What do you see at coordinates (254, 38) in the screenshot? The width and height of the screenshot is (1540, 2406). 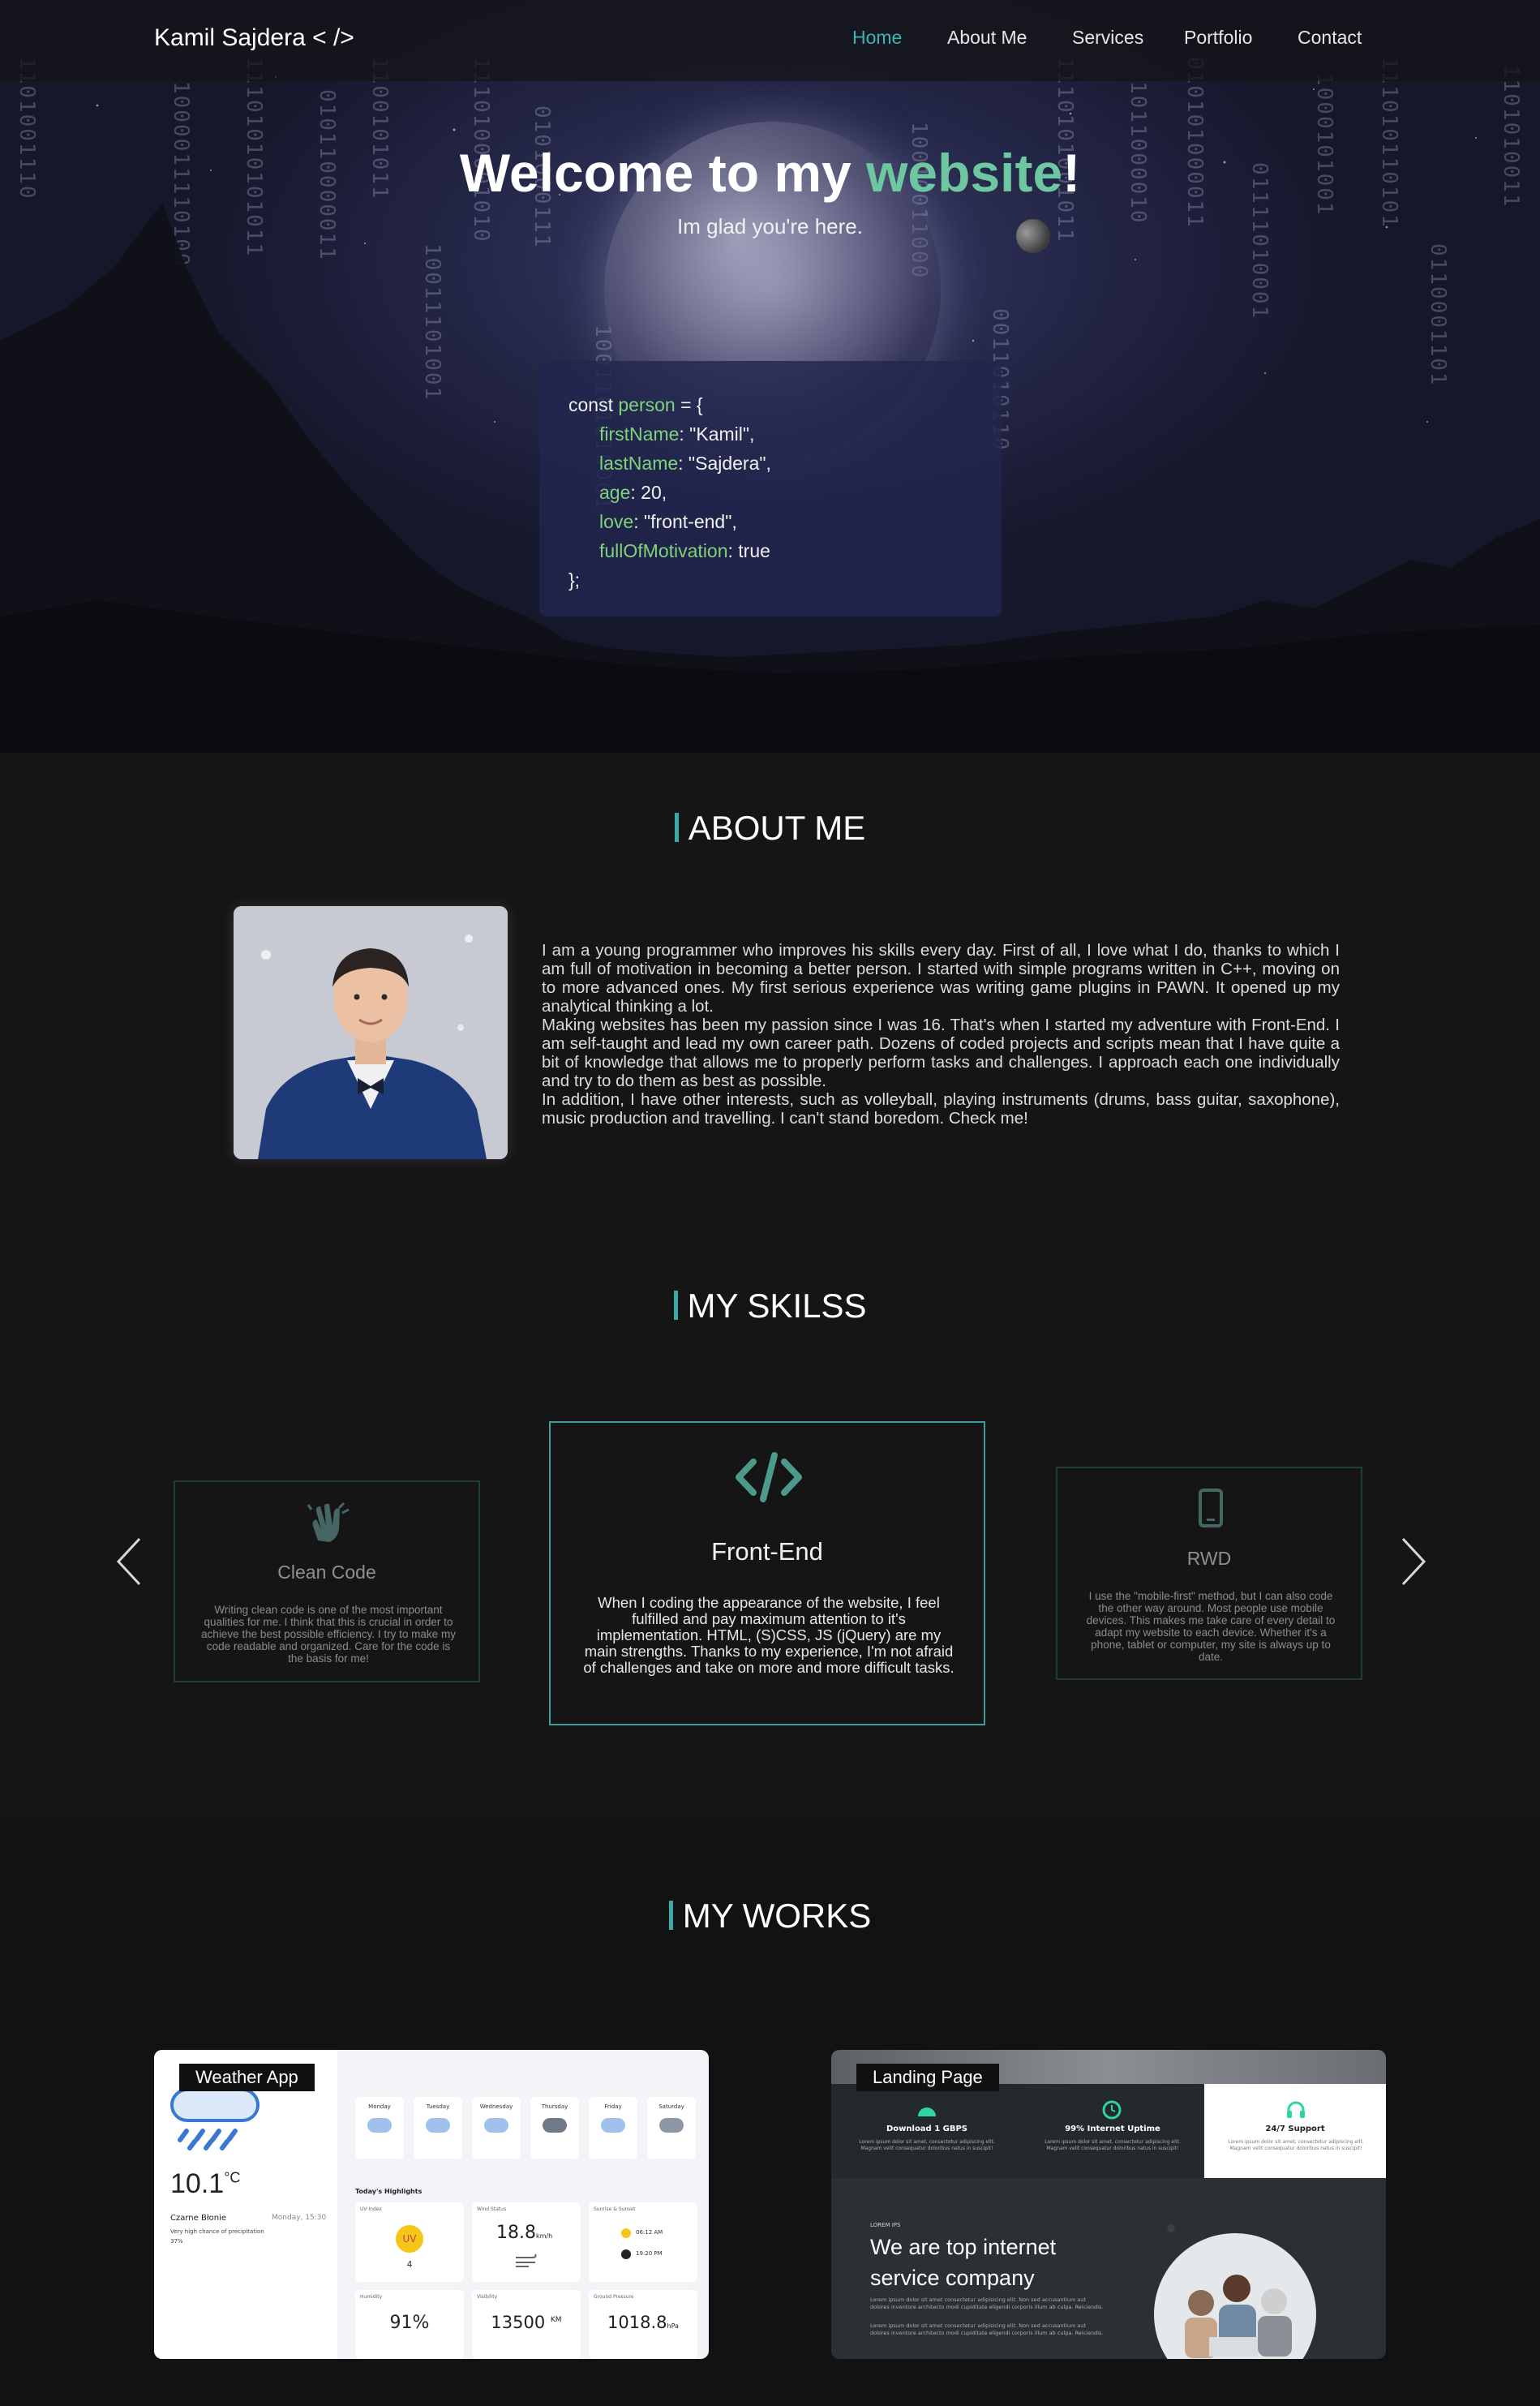 I see `brand-logo: Kamil Sajdera < />` at bounding box center [254, 38].